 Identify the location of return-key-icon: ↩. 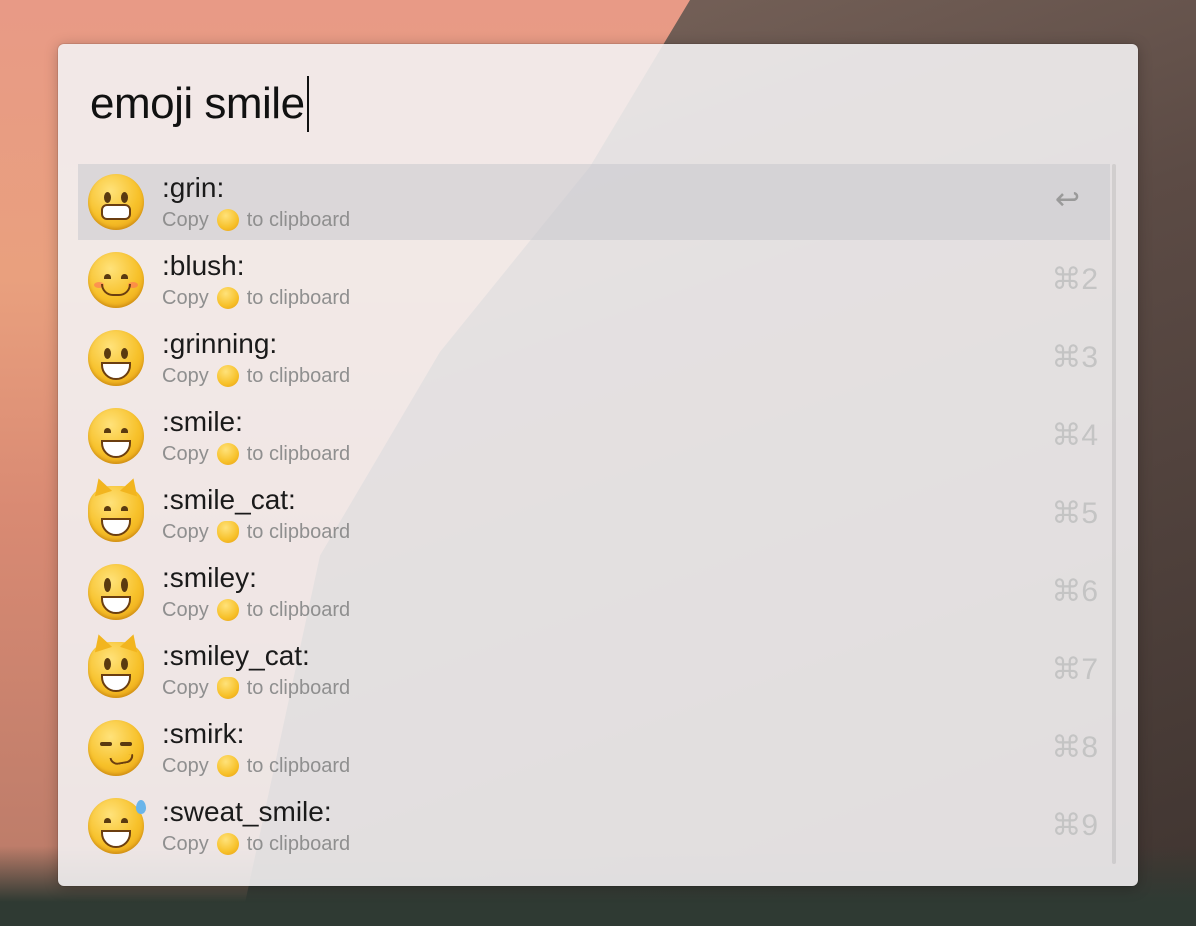
(1067, 199).